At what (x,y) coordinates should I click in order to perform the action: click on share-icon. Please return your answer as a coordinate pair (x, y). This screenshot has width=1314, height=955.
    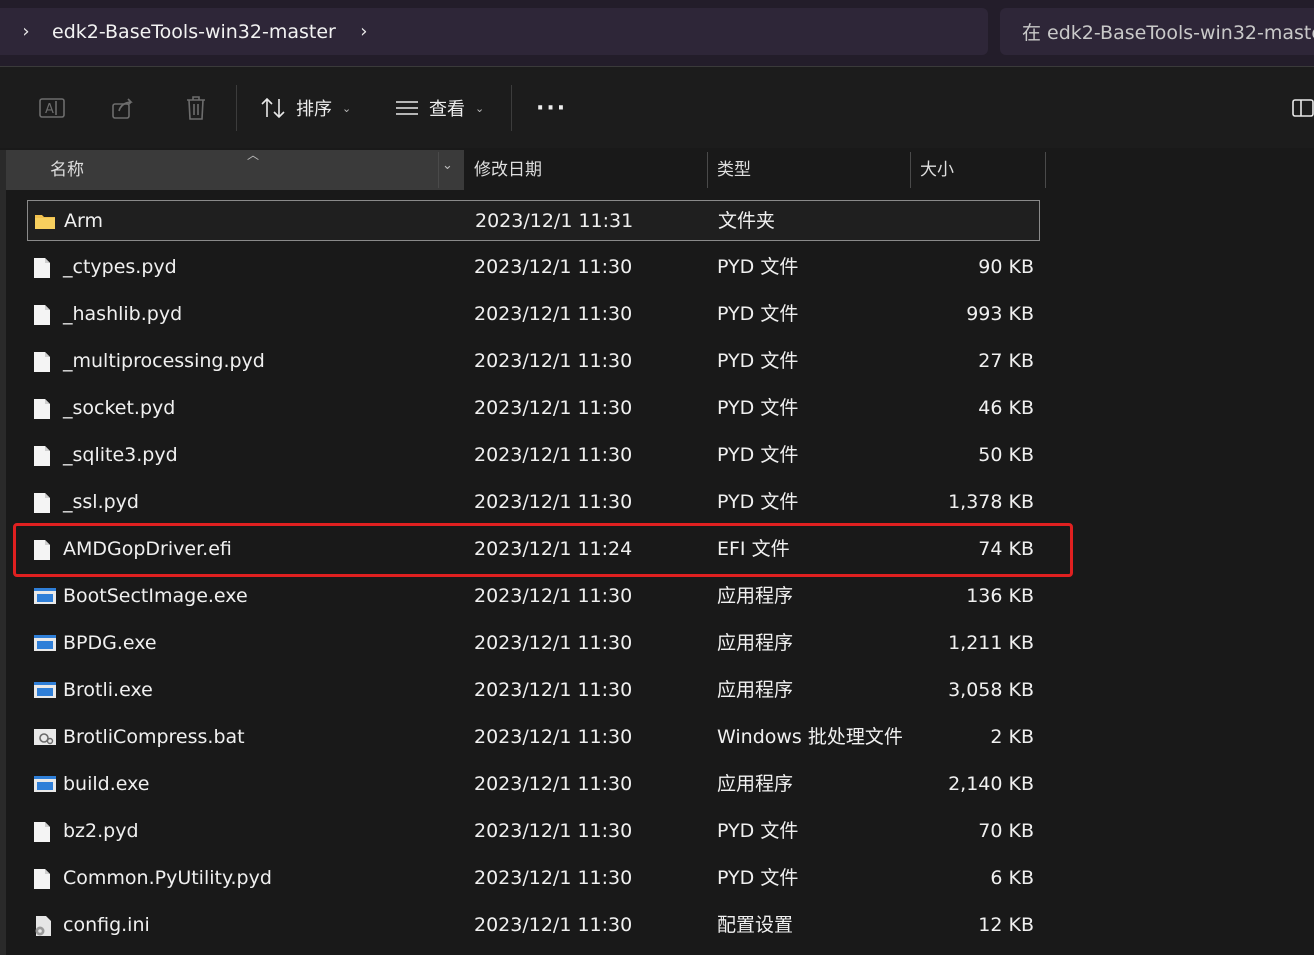
    Looking at the image, I should click on (124, 108).